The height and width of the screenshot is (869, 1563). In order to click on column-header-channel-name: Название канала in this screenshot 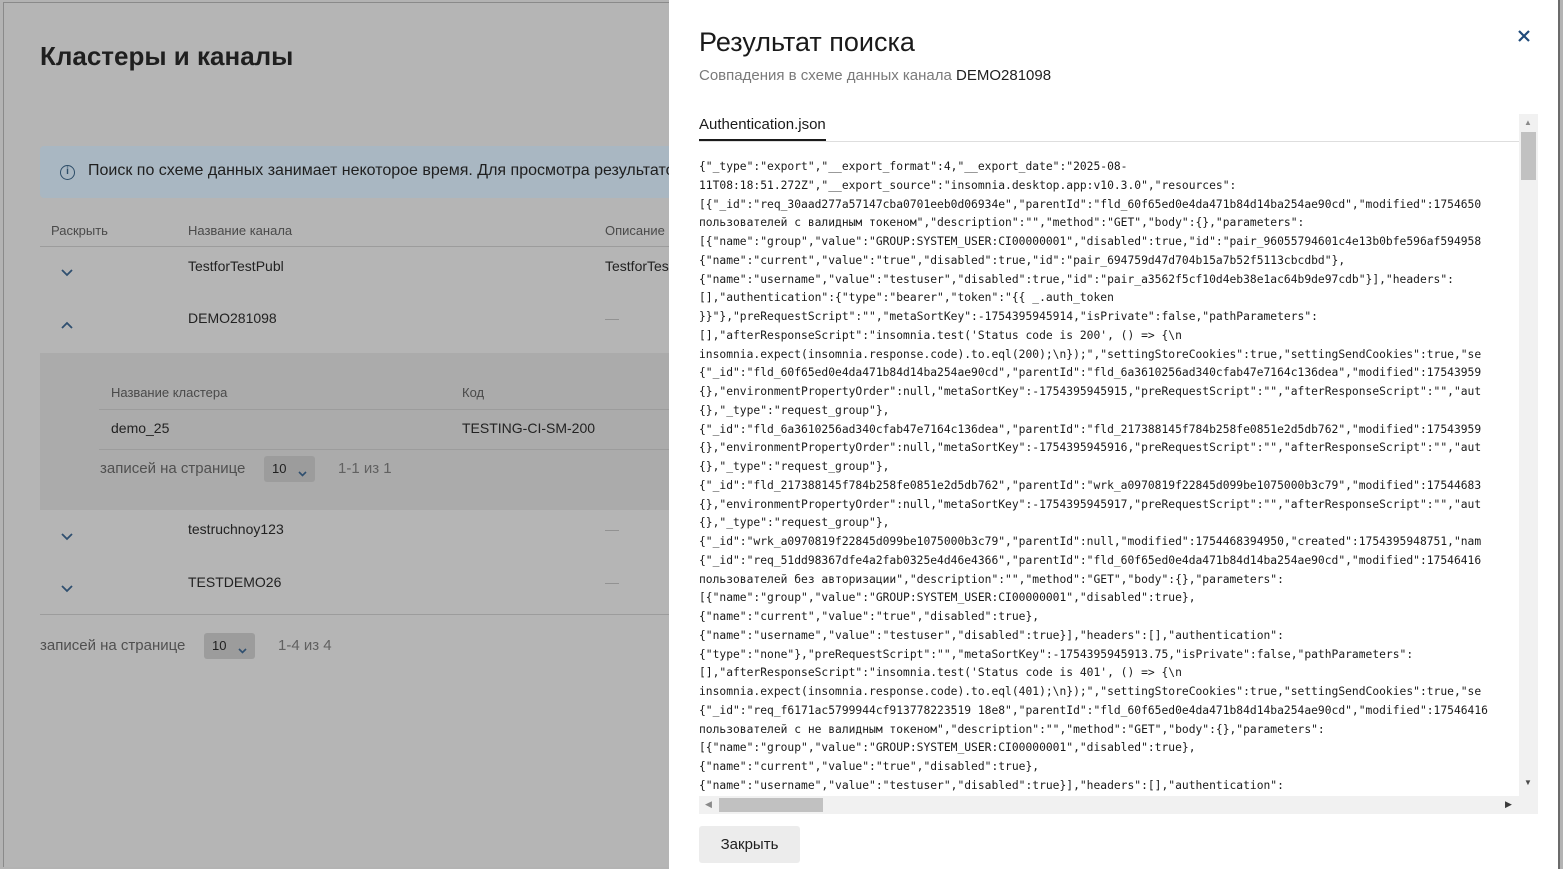, I will do `click(240, 230)`.